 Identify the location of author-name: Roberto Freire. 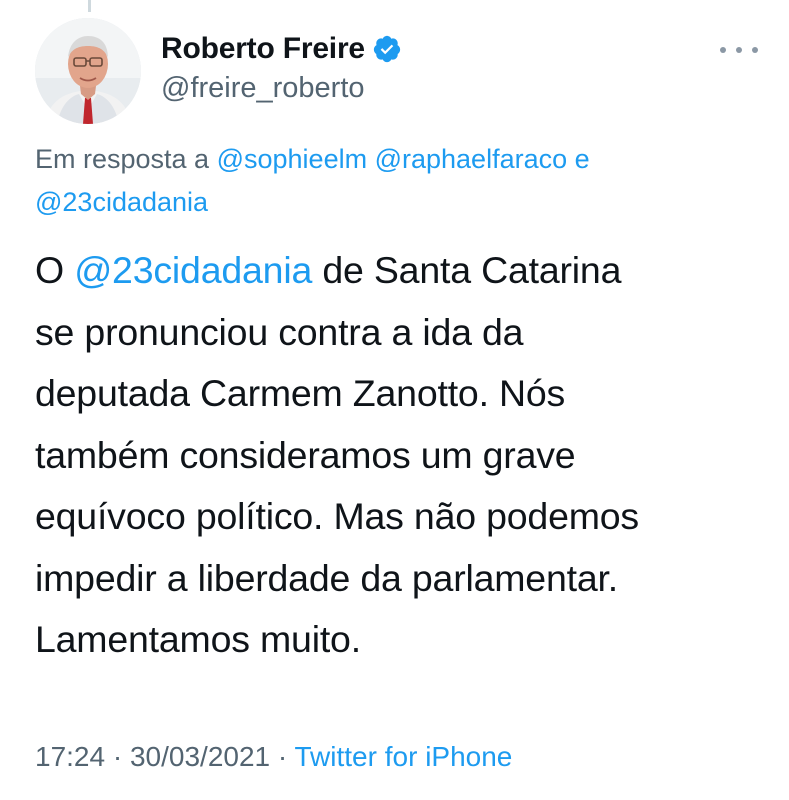
(263, 49).